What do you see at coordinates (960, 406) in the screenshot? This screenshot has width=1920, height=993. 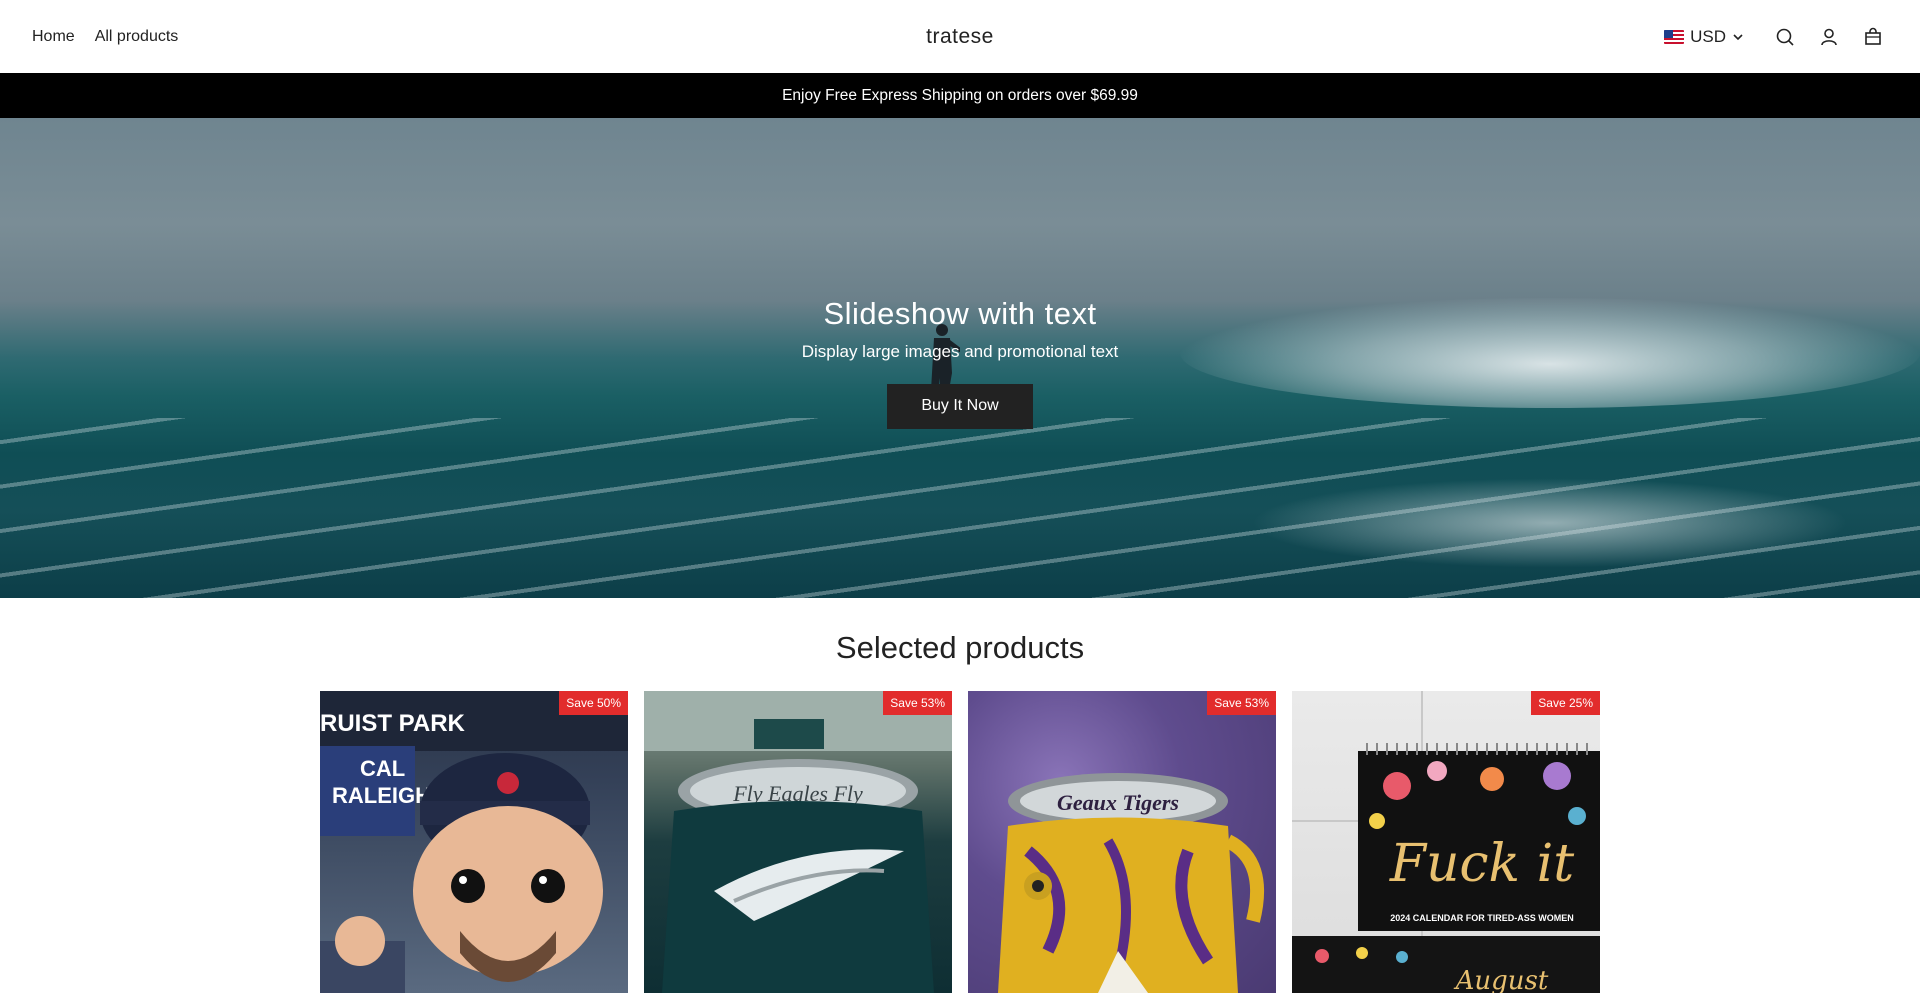 I see `buy-it-now-button: Buy It Now` at bounding box center [960, 406].